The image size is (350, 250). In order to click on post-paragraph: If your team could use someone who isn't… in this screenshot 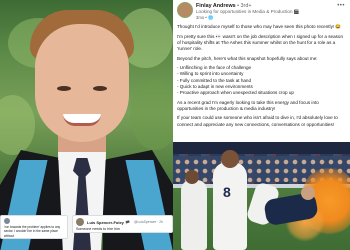, I will do `click(257, 121)`.